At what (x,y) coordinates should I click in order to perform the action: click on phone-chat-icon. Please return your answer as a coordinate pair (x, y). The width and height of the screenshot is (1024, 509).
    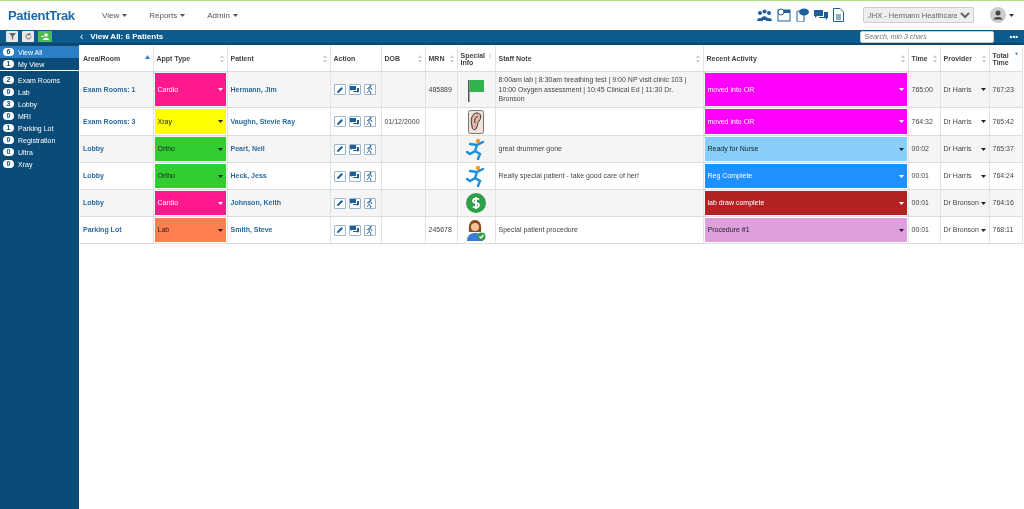
    Looking at the image, I should click on (802, 15).